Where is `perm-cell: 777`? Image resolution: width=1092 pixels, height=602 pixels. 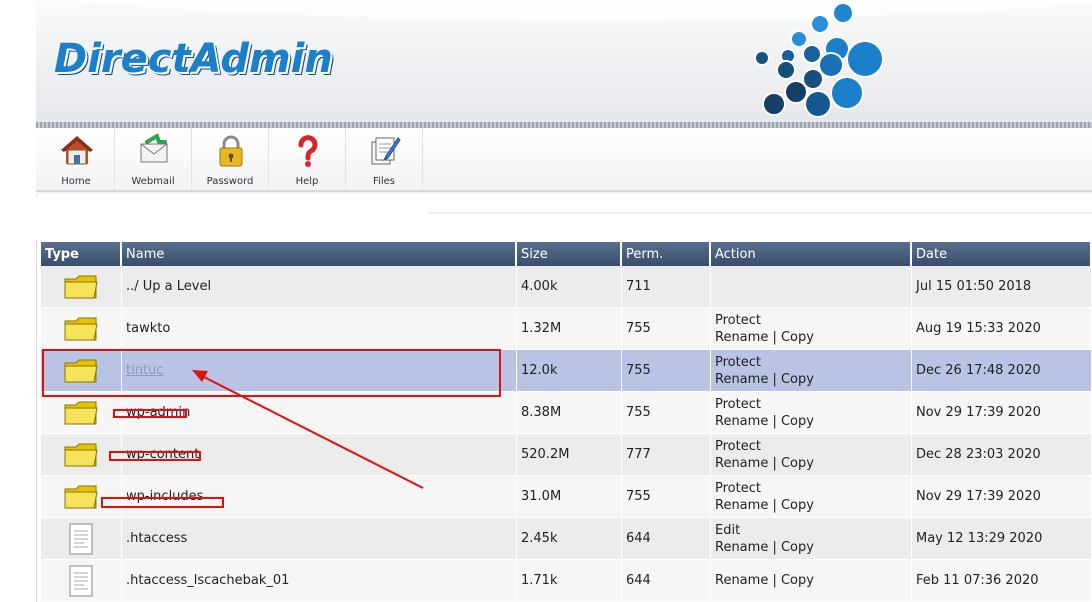
perm-cell: 777 is located at coordinates (666, 455).